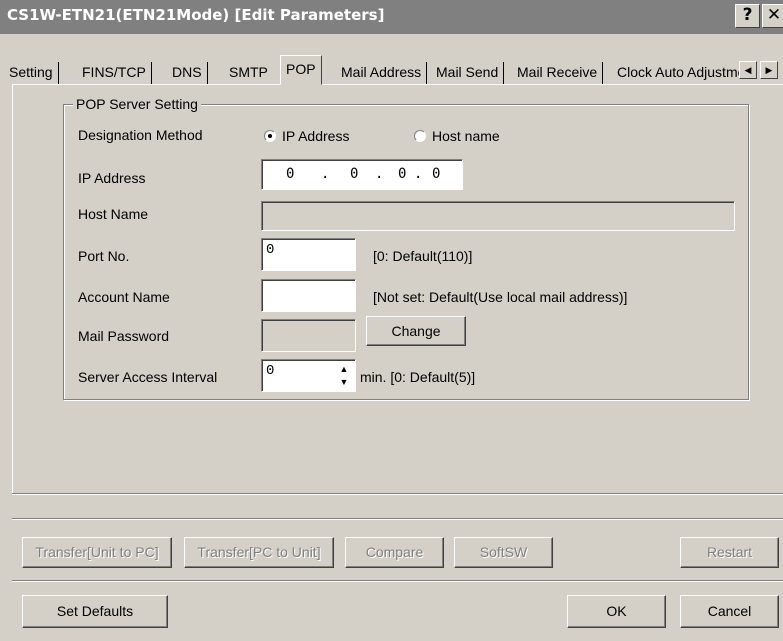 The width and height of the screenshot is (783, 641). I want to click on tab-smtp: SMTP, so click(248, 73).